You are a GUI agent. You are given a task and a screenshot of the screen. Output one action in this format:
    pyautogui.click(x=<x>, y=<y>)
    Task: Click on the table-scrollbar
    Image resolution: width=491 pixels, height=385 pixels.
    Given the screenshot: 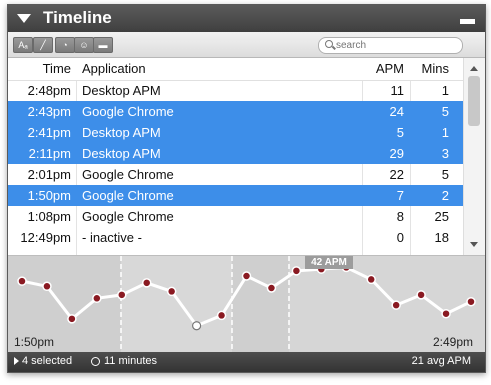 What is the action you would take?
    pyautogui.click(x=474, y=156)
    